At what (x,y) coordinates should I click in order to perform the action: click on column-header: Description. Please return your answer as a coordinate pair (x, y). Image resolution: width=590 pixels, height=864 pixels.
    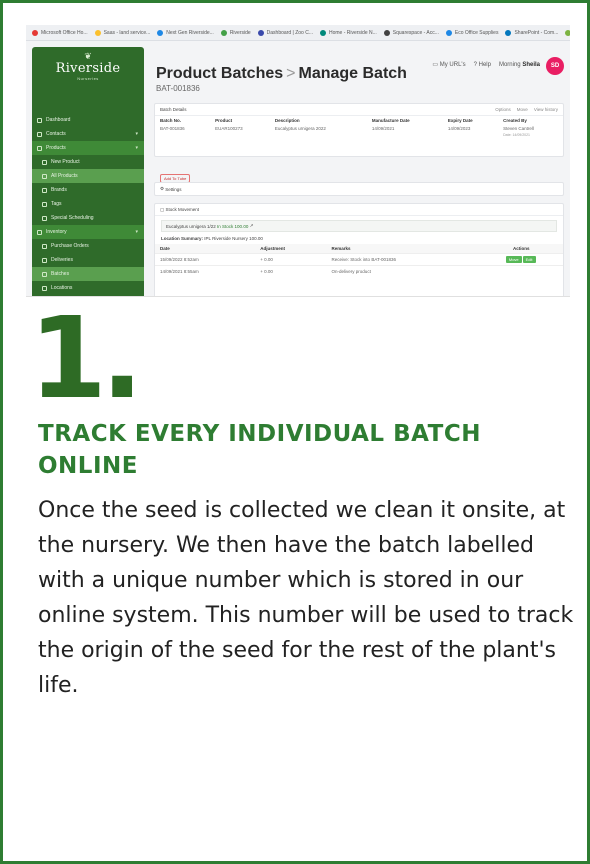
    Looking at the image, I should click on (287, 120).